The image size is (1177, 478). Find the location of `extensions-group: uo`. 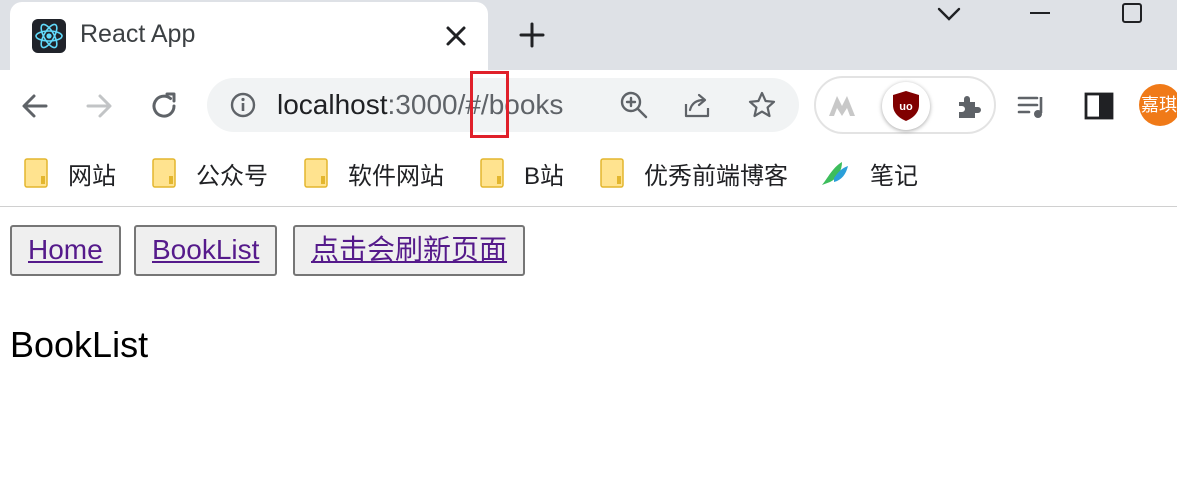

extensions-group: uo is located at coordinates (905, 105).